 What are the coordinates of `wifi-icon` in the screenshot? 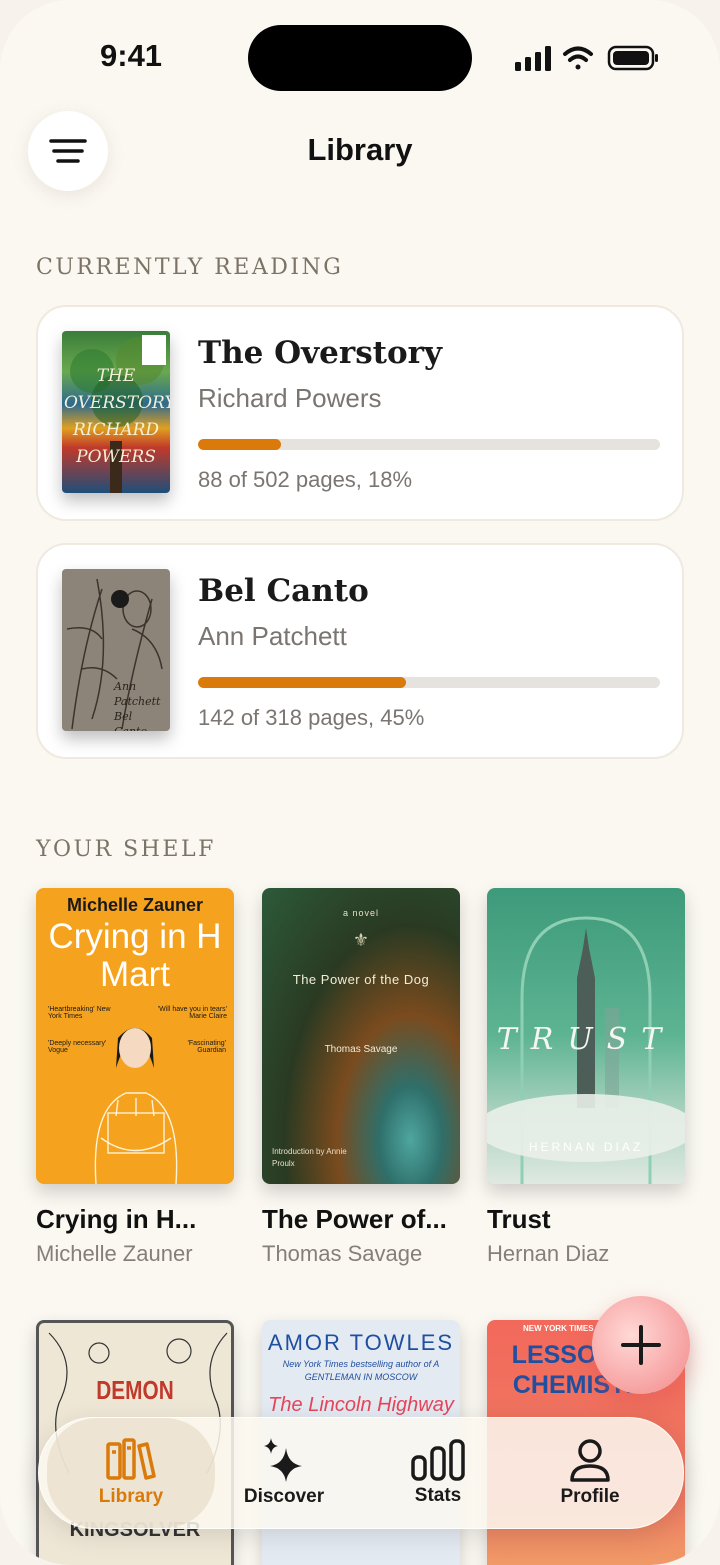 It's located at (578, 58).